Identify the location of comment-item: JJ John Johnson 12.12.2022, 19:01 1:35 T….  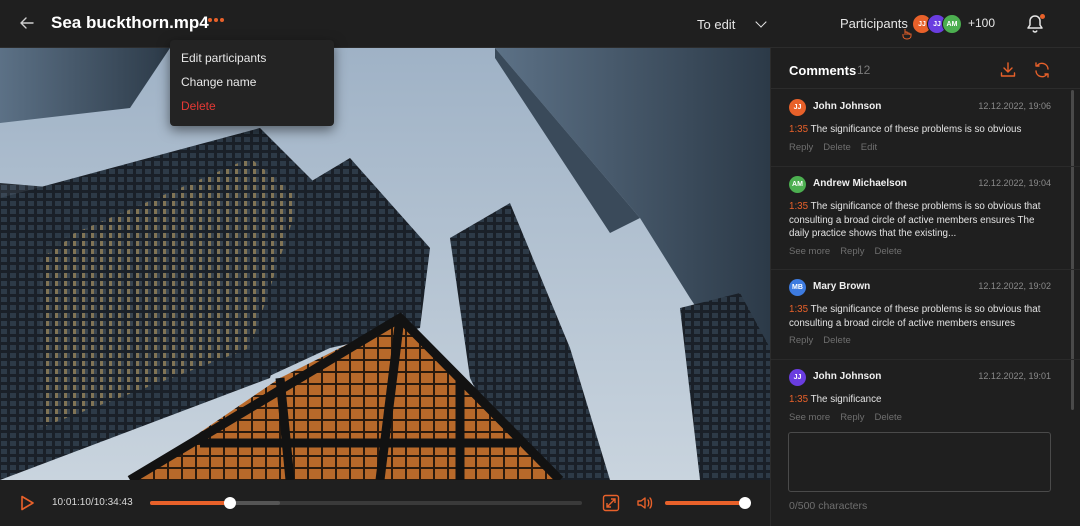
(920, 396).